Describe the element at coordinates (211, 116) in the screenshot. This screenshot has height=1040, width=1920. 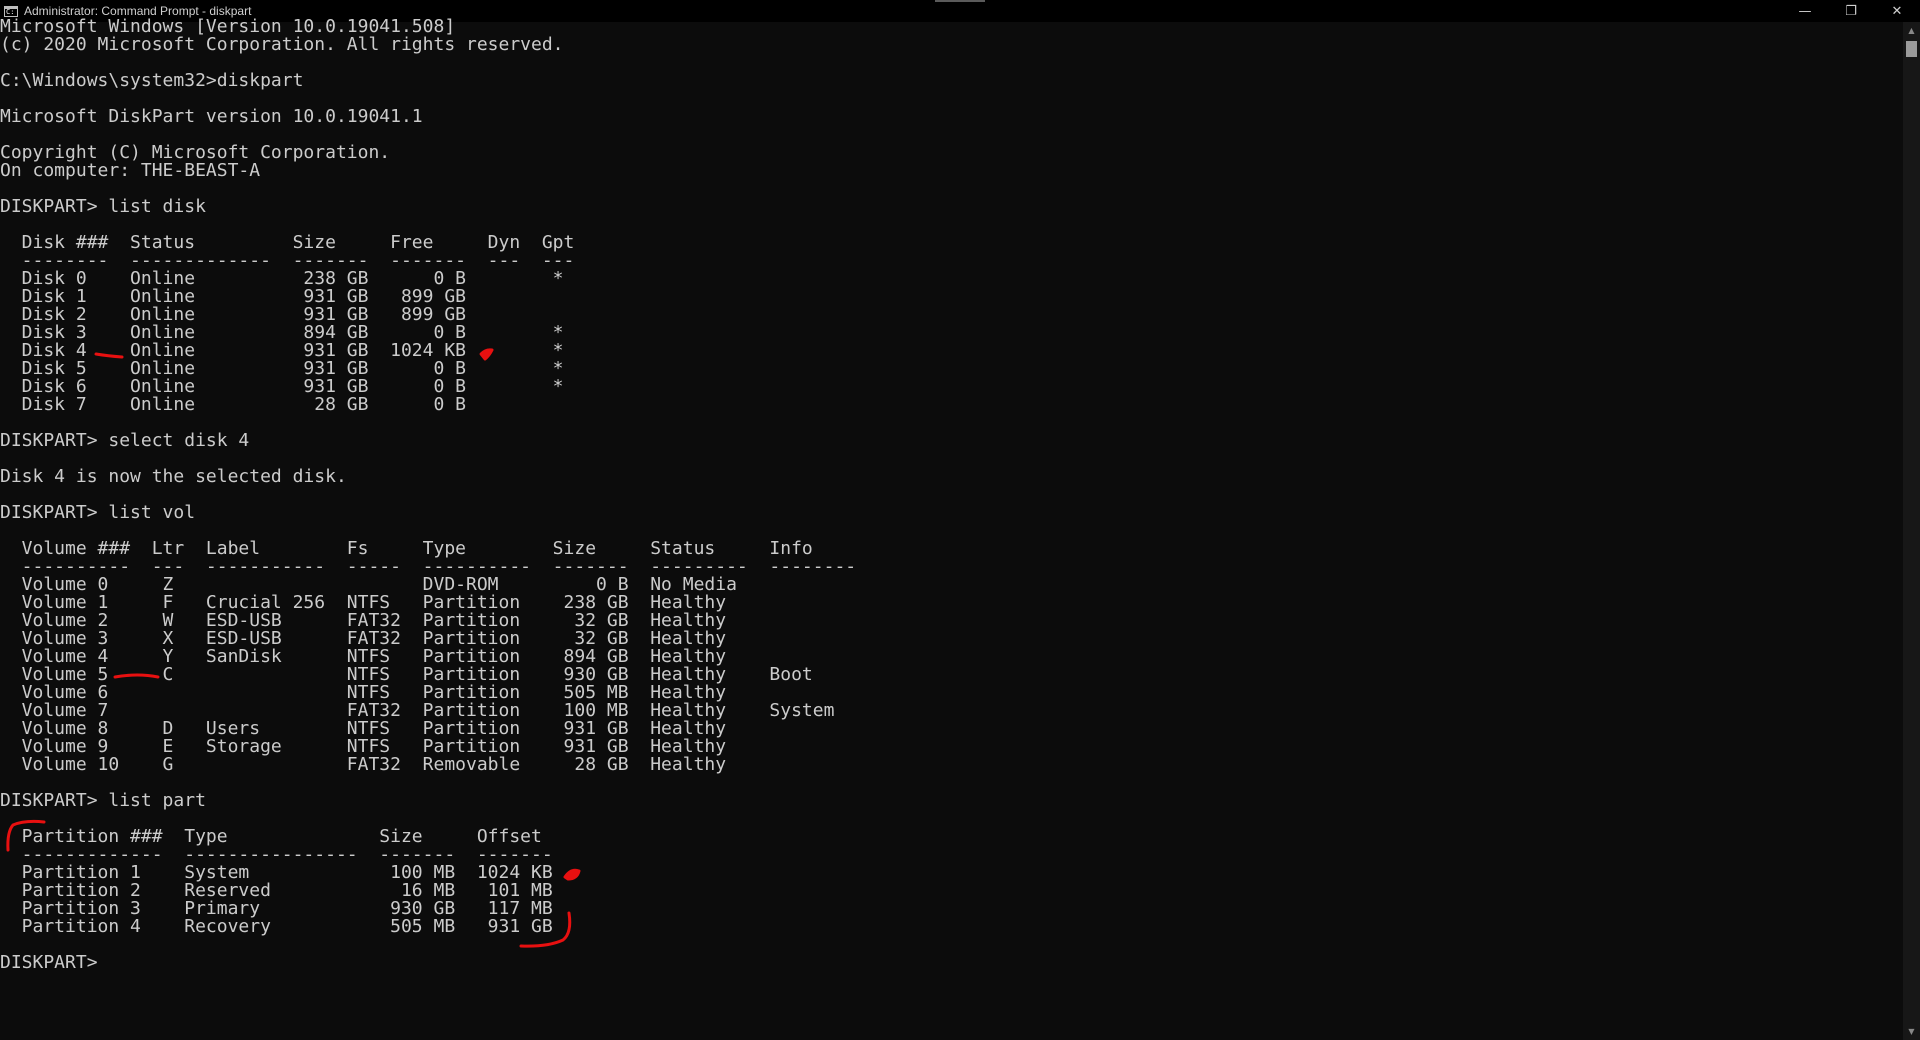
I see `console-line: Microsoft DiskPart version 10.0.19041.1` at that location.